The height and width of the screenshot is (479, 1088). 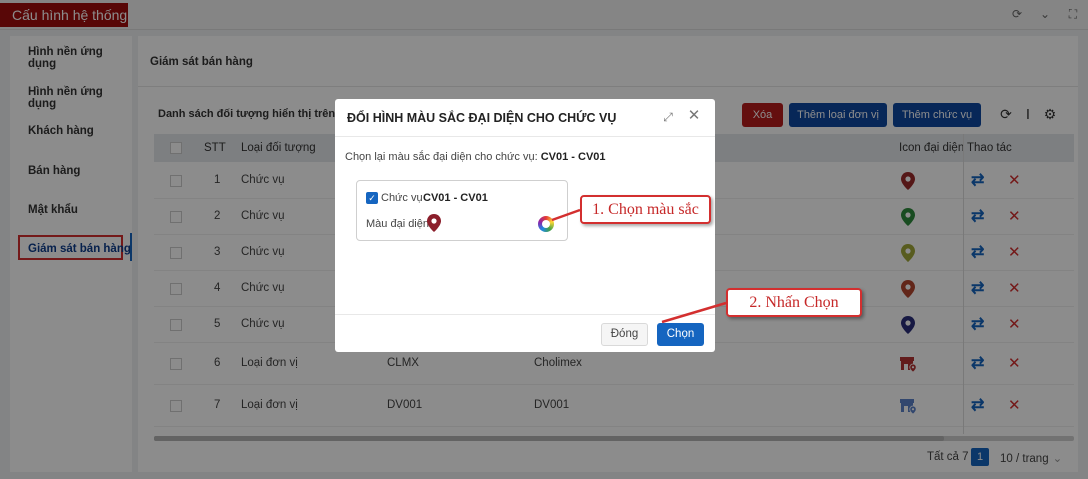 What do you see at coordinates (645, 209) in the screenshot?
I see `callout-step-1: 1. Chọn màu sắc` at bounding box center [645, 209].